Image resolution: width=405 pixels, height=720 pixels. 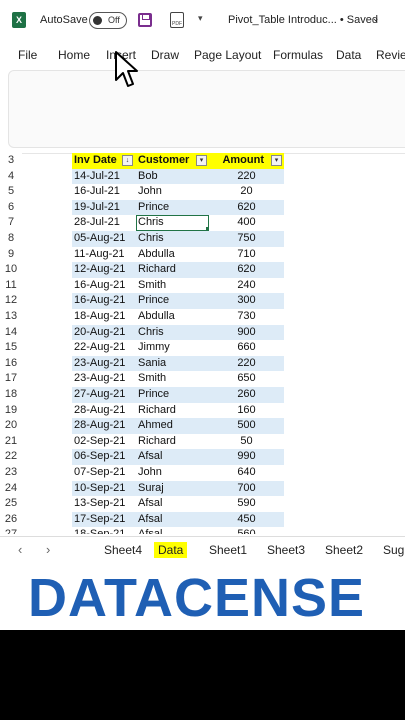 What do you see at coordinates (246, 473) in the screenshot?
I see `cell-amount: 640` at bounding box center [246, 473].